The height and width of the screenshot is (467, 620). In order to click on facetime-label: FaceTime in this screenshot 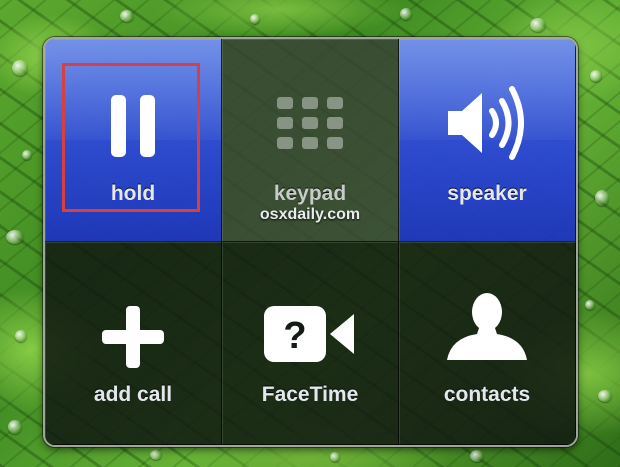, I will do `click(310, 394)`.